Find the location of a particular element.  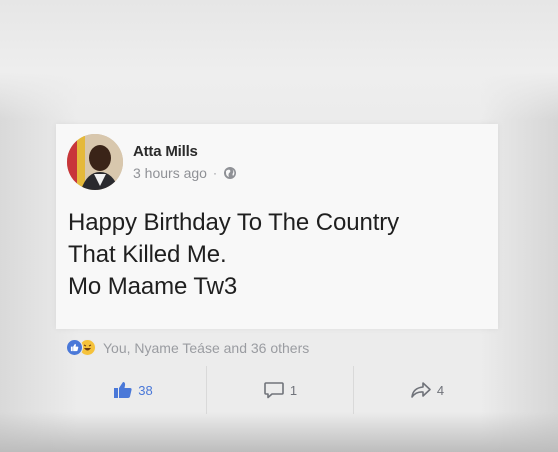

post-text-line: Happy Birthday To The Country is located at coordinates (234, 222).